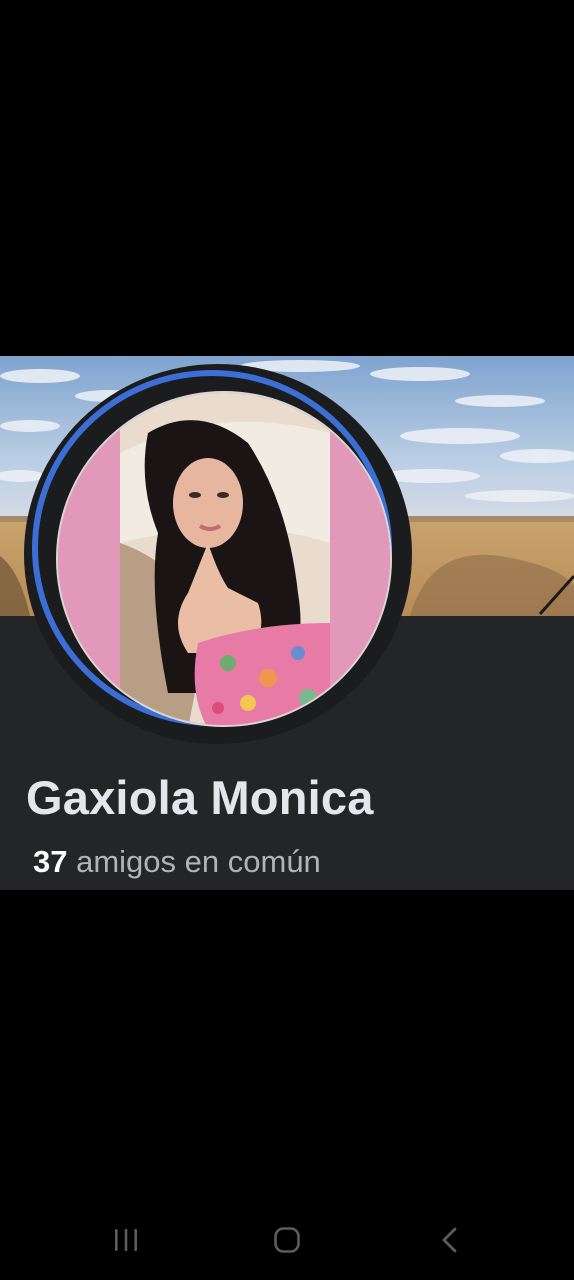 The height and width of the screenshot is (1280, 574). I want to click on system-navigation-bar, so click(287, 1242).